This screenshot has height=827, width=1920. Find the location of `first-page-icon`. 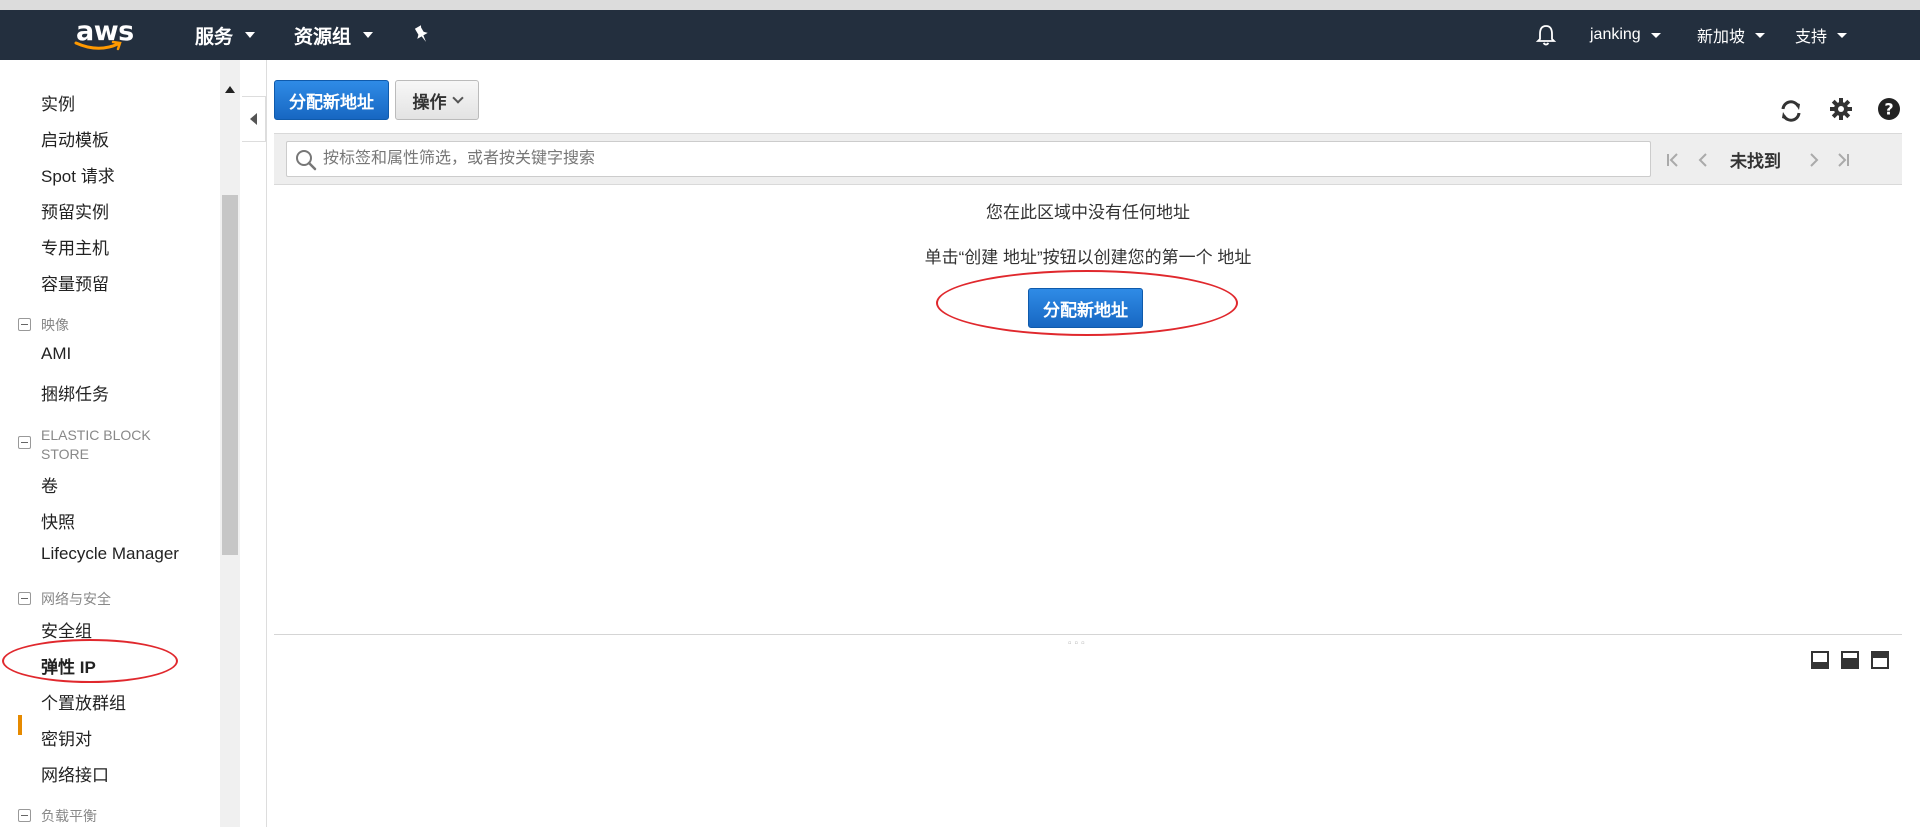

first-page-icon is located at coordinates (1672, 160).